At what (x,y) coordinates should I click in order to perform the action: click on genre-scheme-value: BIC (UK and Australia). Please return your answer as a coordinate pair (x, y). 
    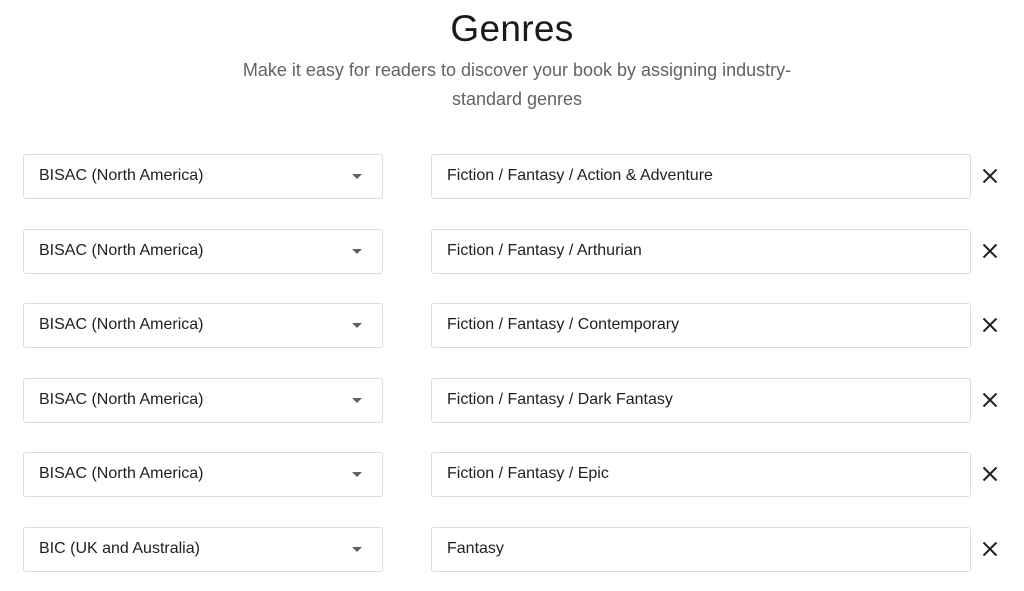
    Looking at the image, I should click on (119, 548).